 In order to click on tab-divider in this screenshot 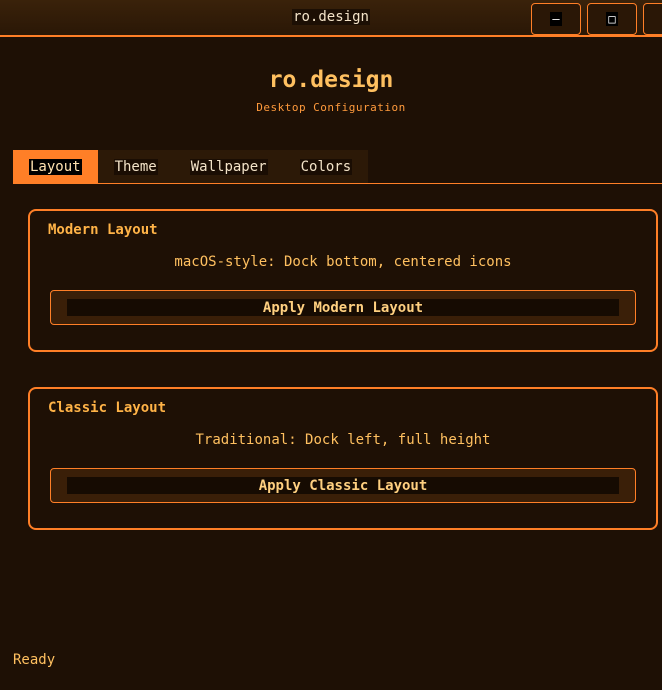, I will do `click(337, 183)`.